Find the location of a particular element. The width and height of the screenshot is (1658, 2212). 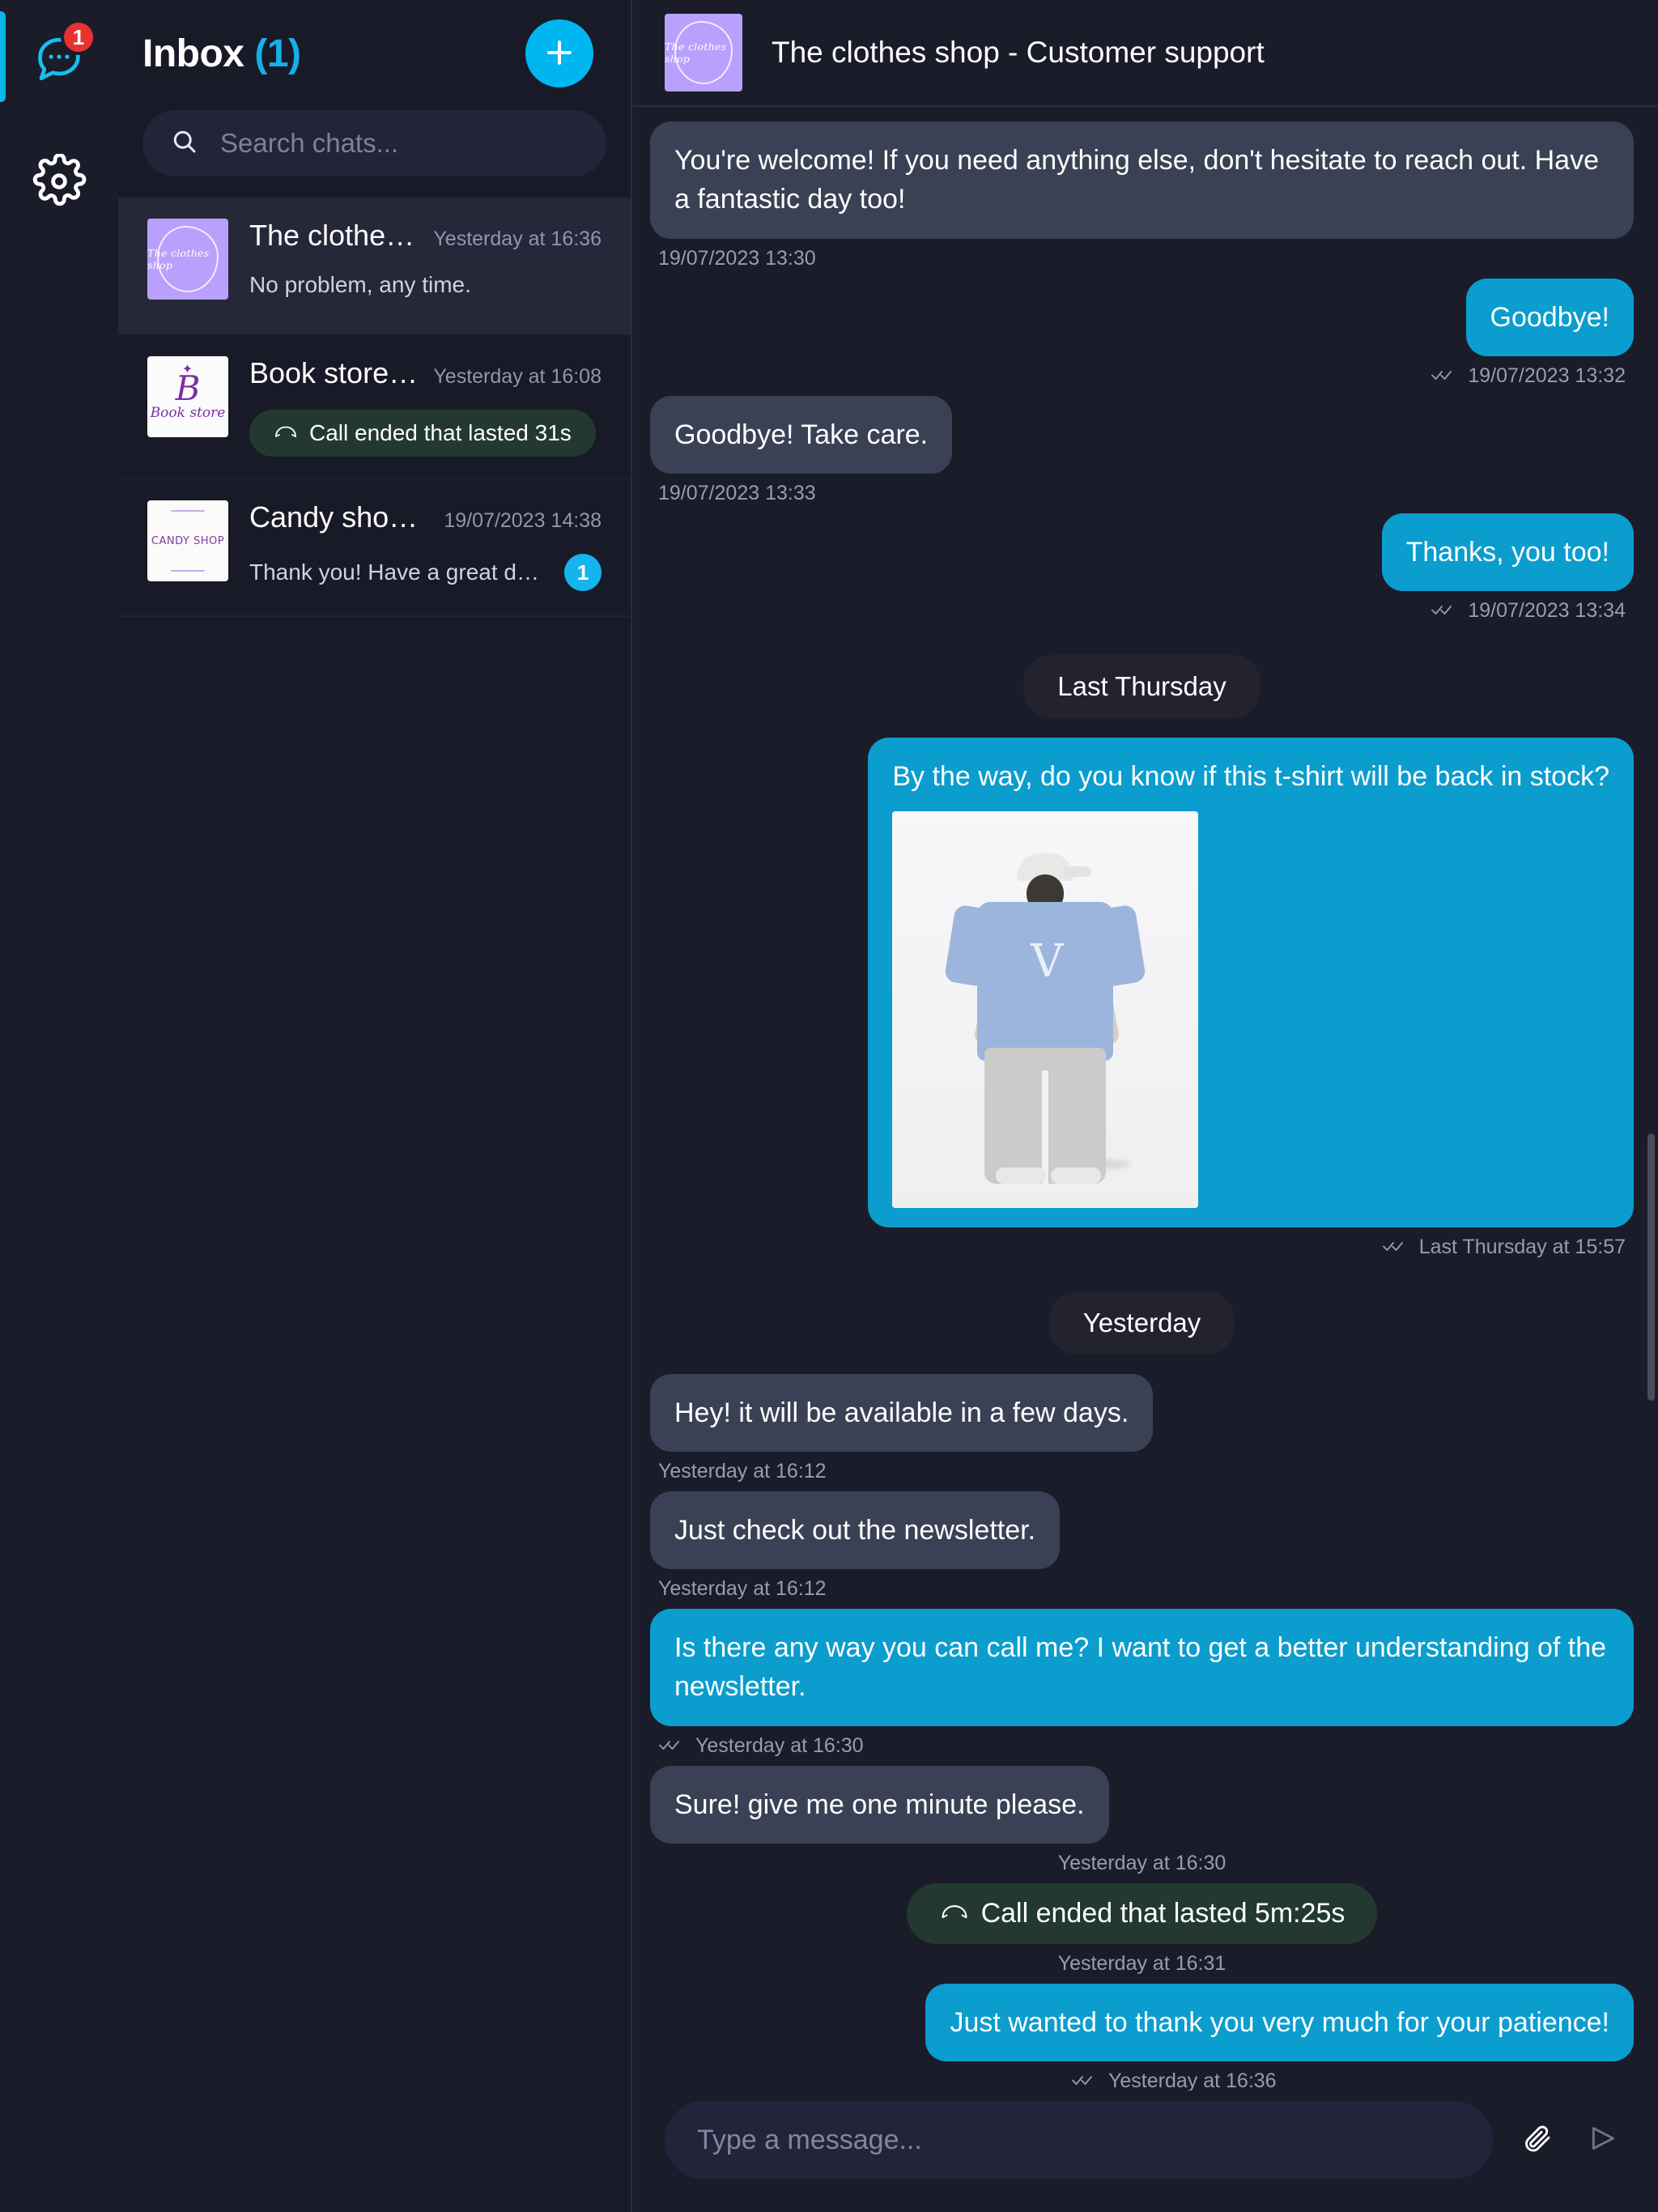

navigation-rail: 1 is located at coordinates (59, 1106).